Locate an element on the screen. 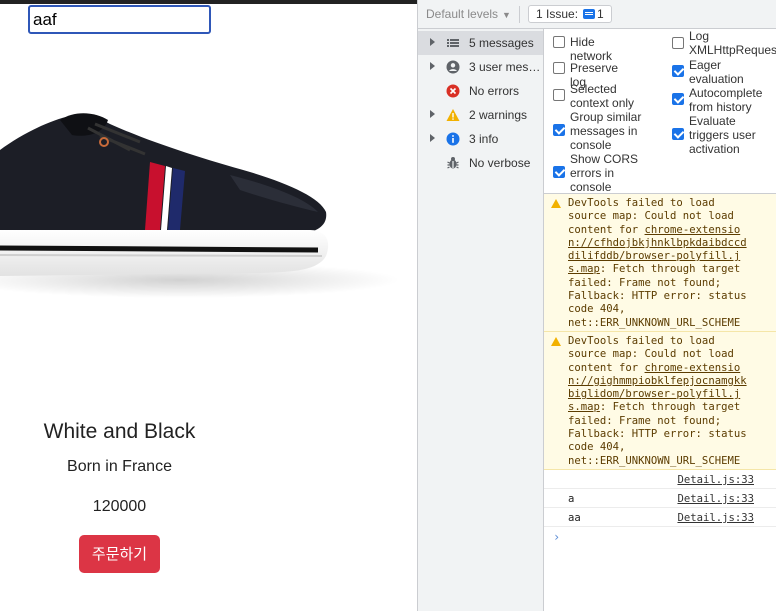 Image resolution: width=776 pixels, height=611 pixels. sidebar-item-label: No errors is located at coordinates (494, 91).